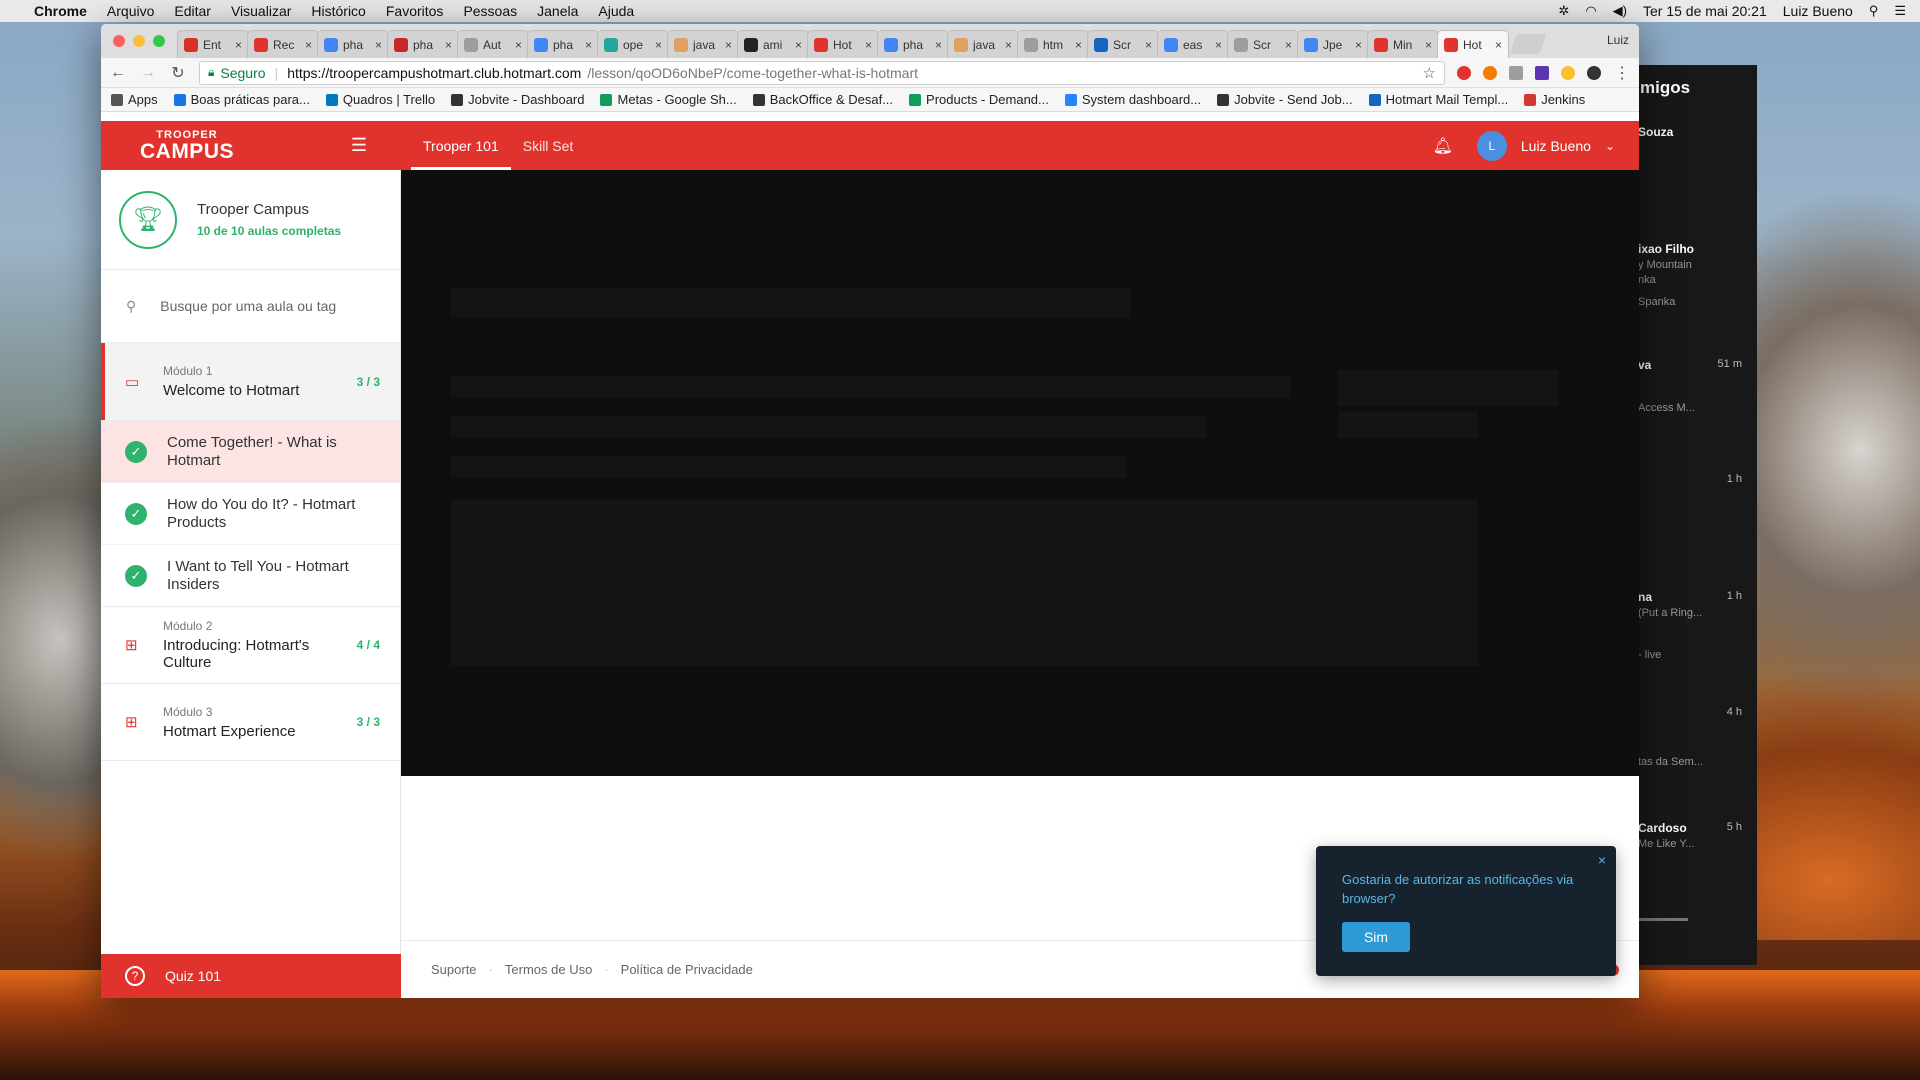 This screenshot has height=1080, width=1920. I want to click on tab-skill-set: Skill Set, so click(548, 145).